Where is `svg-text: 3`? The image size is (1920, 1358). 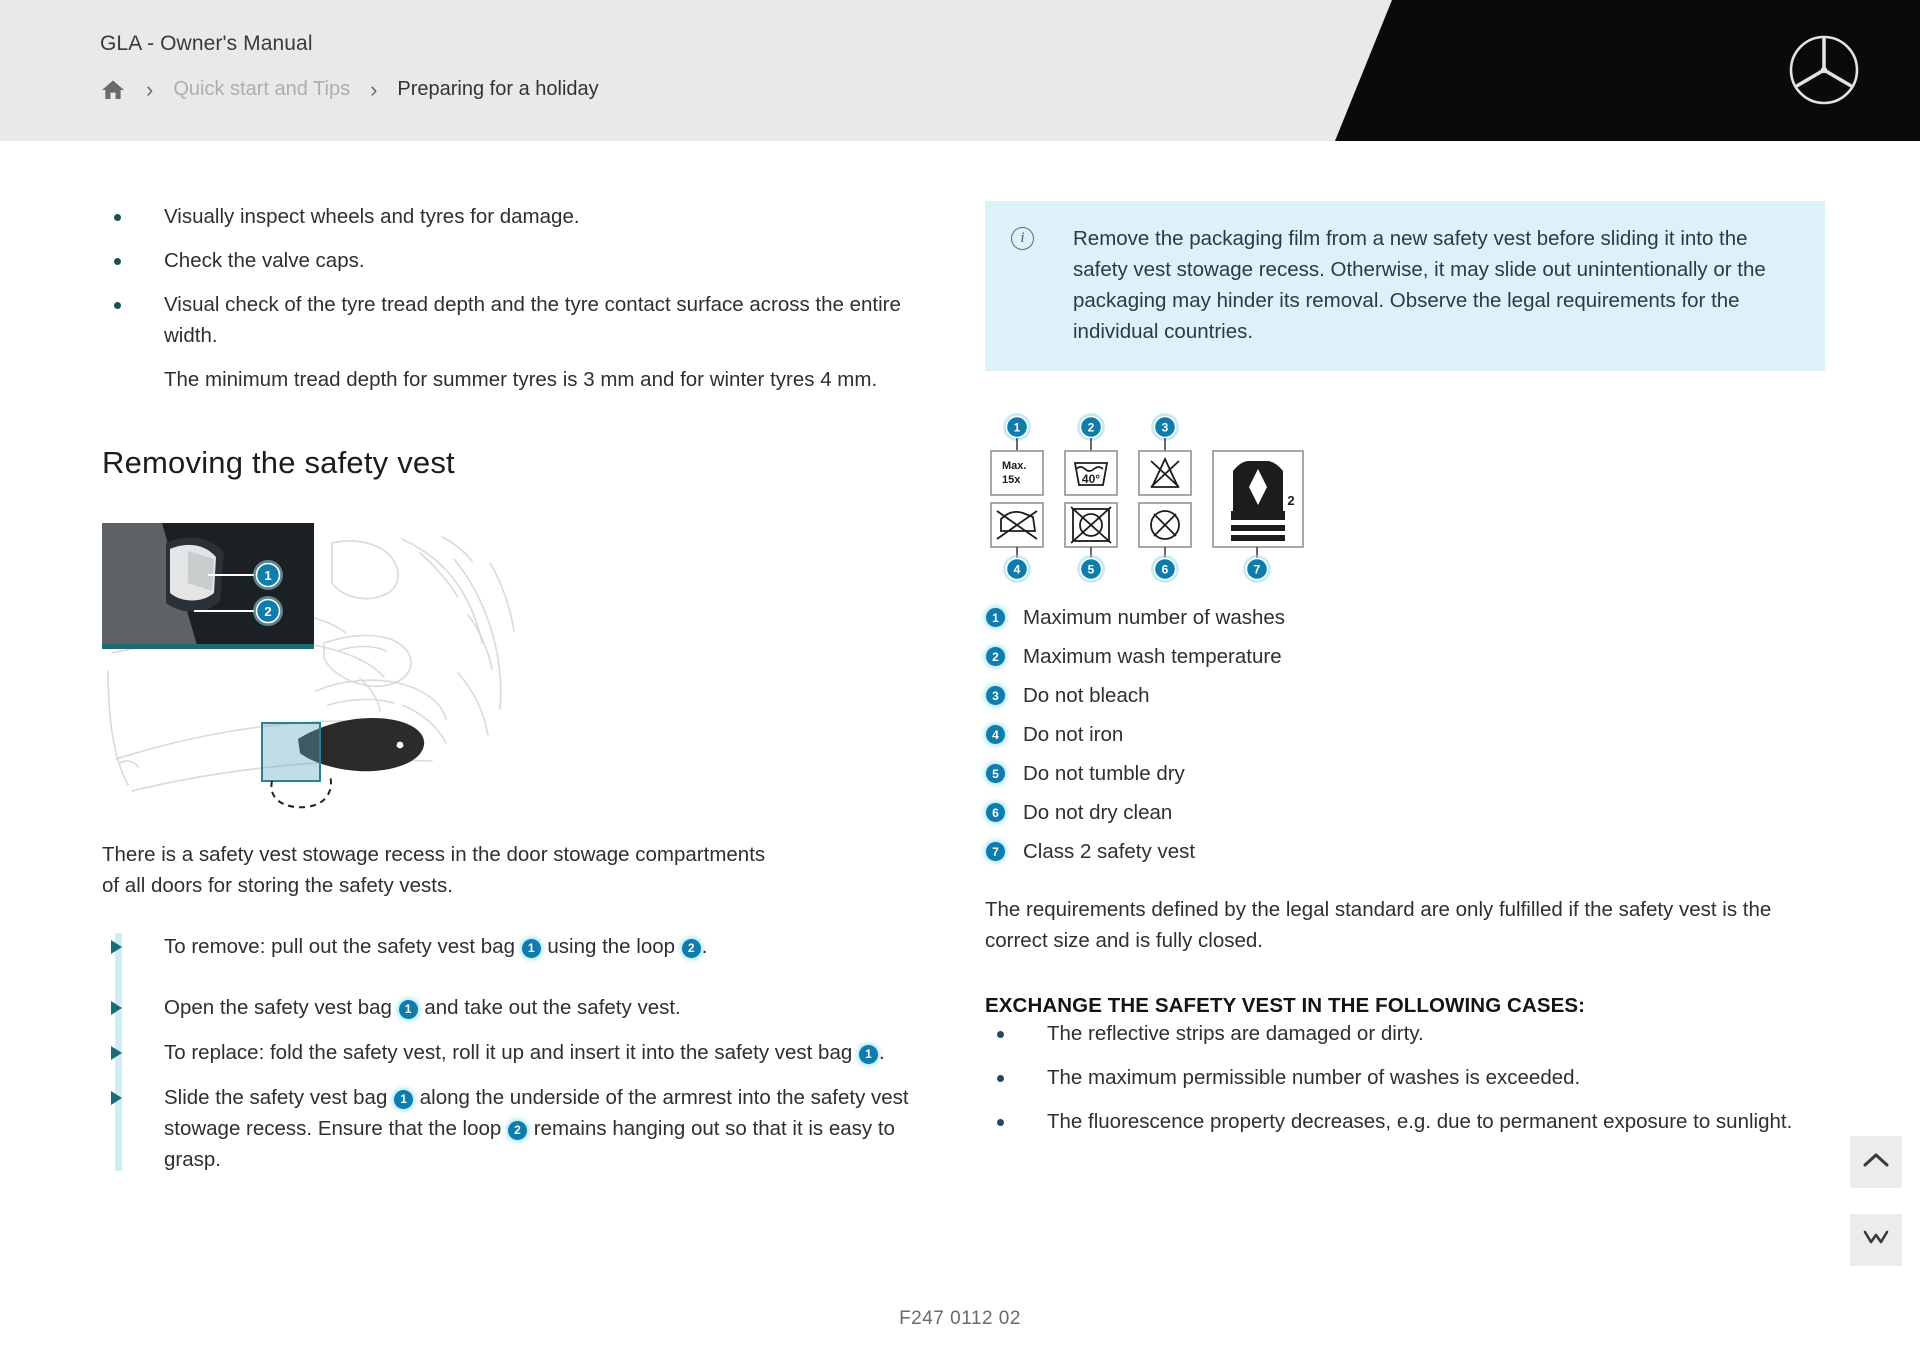 svg-text: 3 is located at coordinates (1165, 428).